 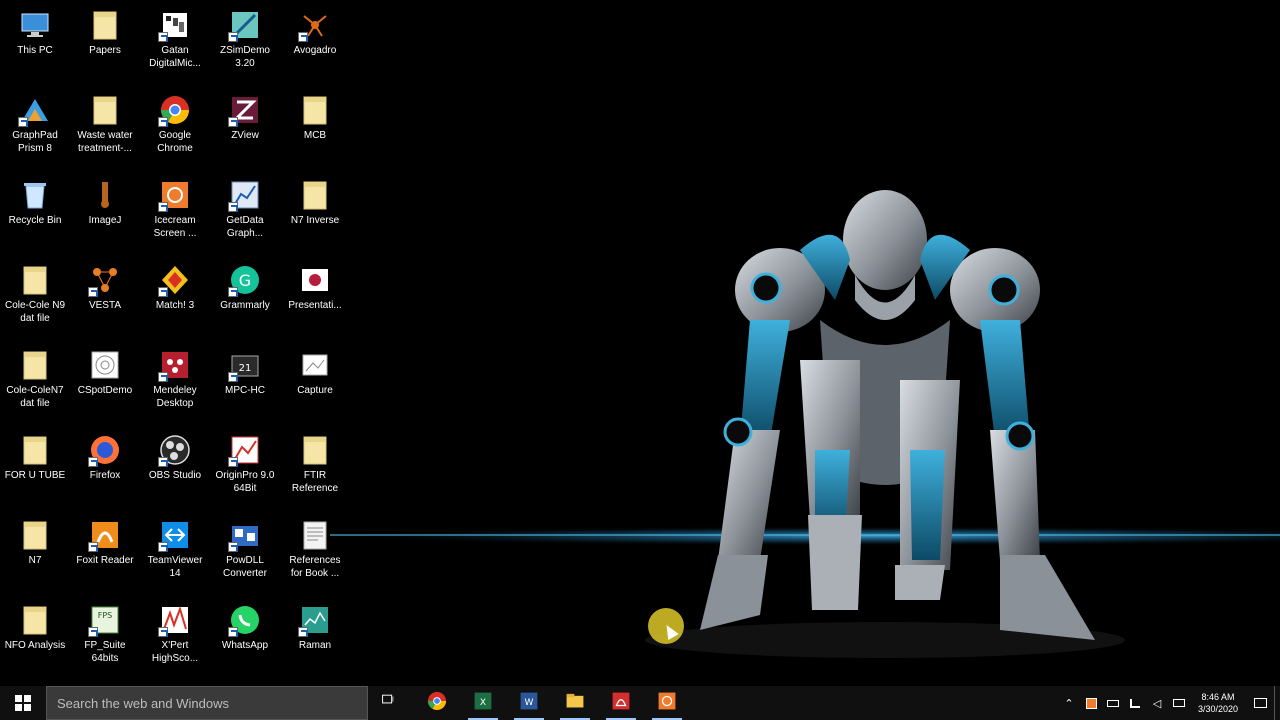 I want to click on desktop-icon-cspot: CSpotDemo, so click(x=105, y=384).